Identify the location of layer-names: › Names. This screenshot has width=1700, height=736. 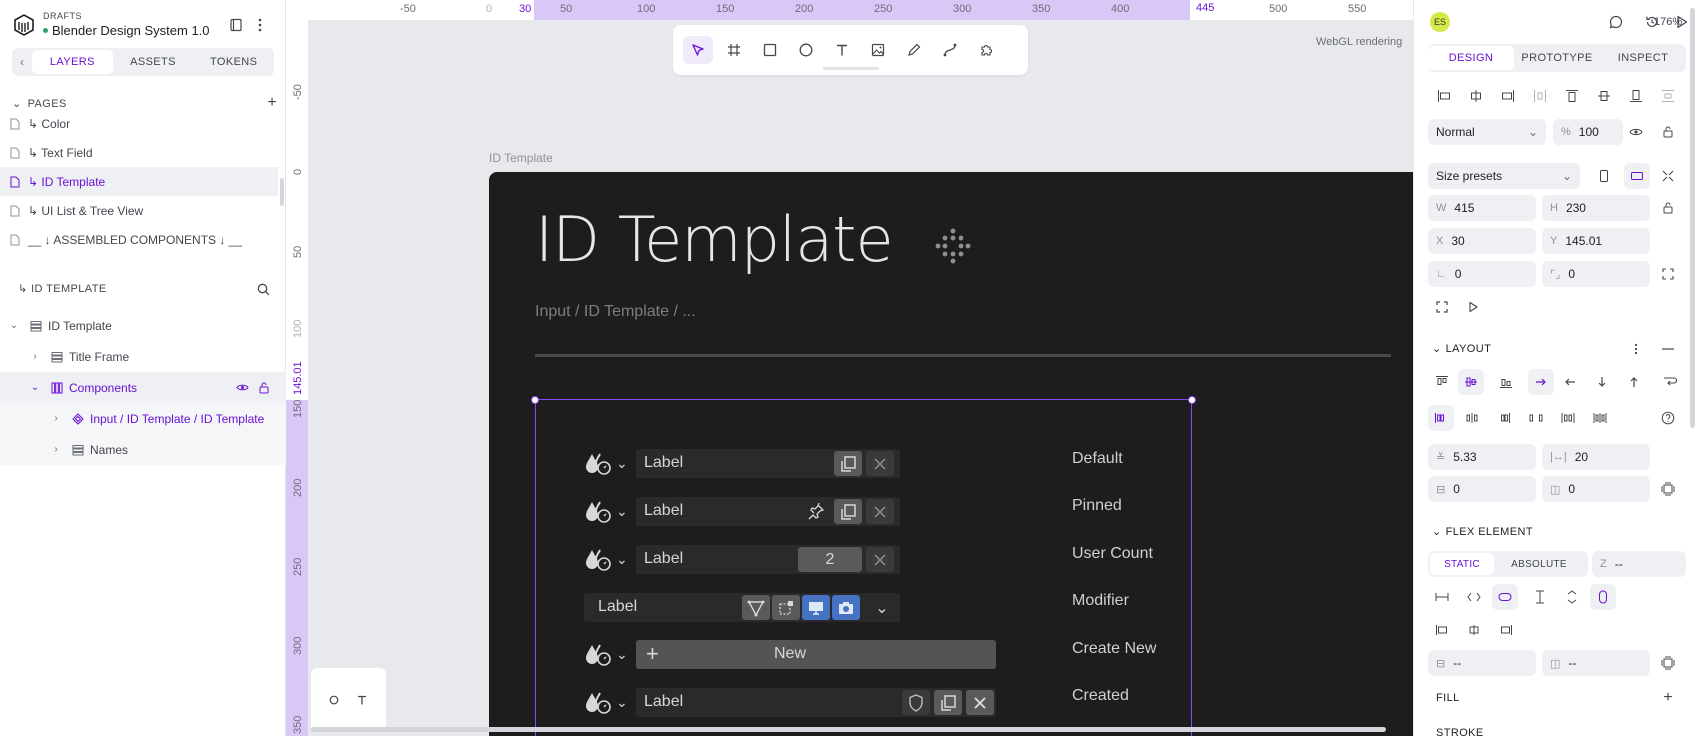
(143, 449).